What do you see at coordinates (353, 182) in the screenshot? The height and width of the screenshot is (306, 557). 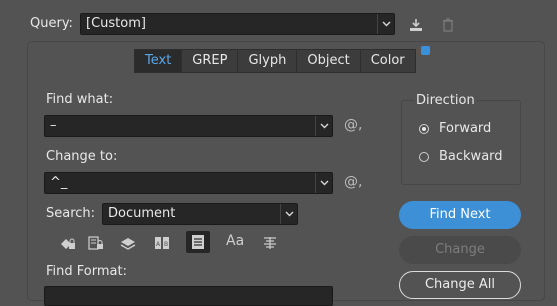 I see `special-characters-for-replace-icon: @,` at bounding box center [353, 182].